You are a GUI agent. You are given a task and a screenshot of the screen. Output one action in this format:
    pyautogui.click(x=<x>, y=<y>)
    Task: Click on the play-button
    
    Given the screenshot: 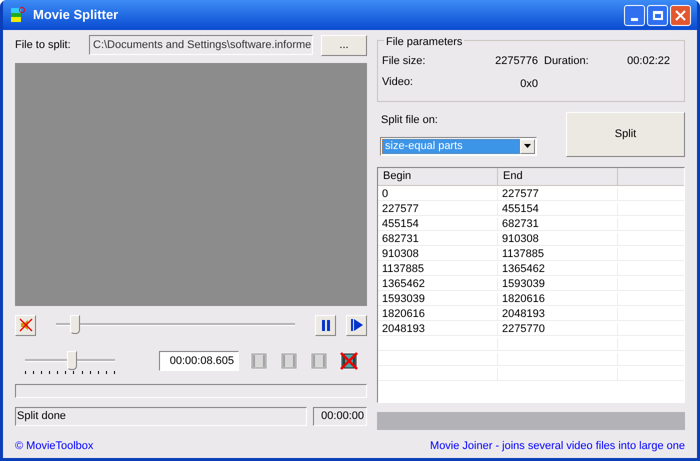 What is the action you would take?
    pyautogui.click(x=356, y=325)
    